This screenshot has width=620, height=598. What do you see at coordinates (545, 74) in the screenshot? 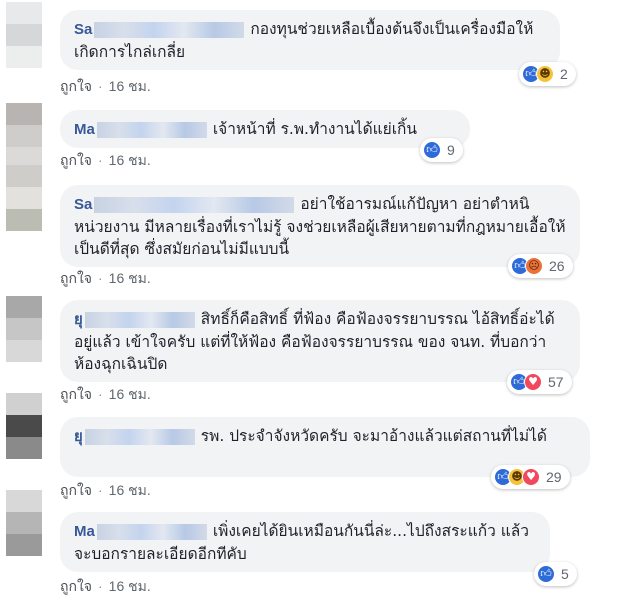
I see `haha-icon: ☻` at bounding box center [545, 74].